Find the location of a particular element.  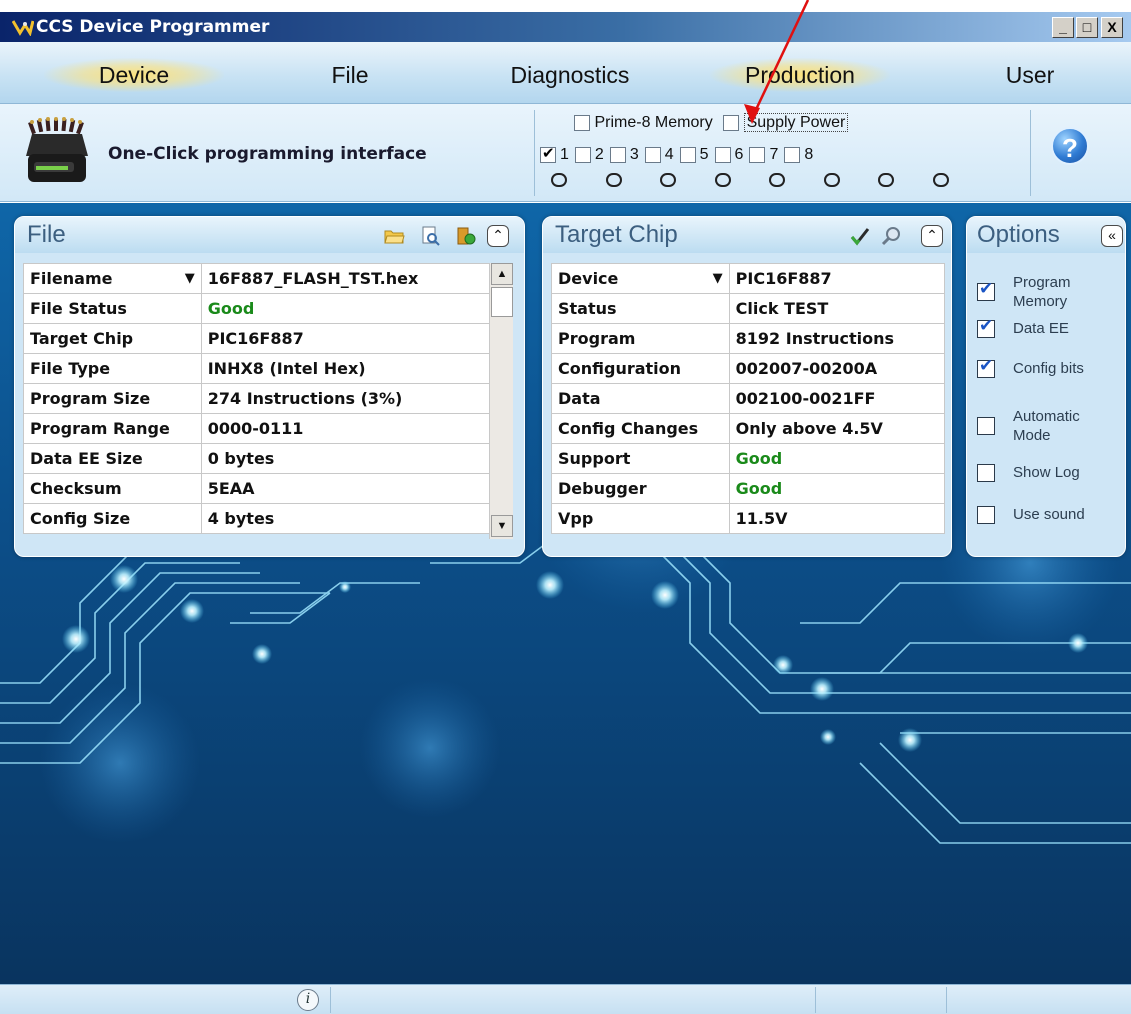

table-row: Data EE Size 0 bytes is located at coordinates (258, 458).